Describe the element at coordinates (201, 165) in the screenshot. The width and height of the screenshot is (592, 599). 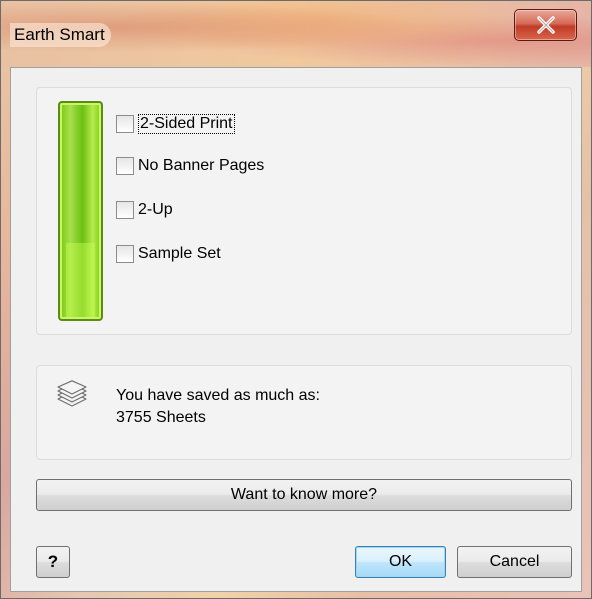
I see `option-label: No Banner Pages` at that location.